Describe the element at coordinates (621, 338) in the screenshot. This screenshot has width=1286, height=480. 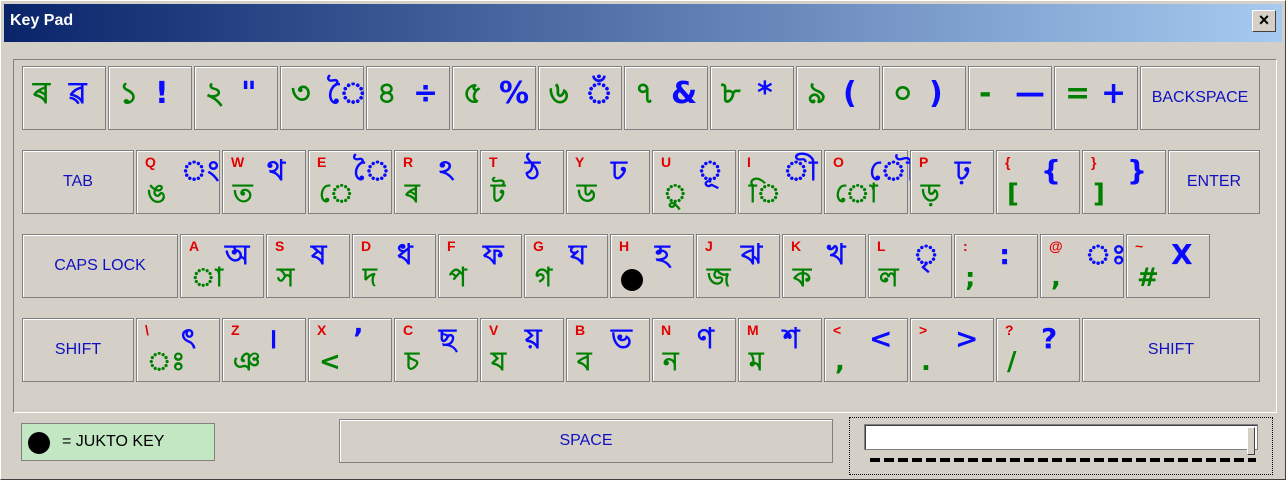
I see `key-shift-char: ভ` at that location.